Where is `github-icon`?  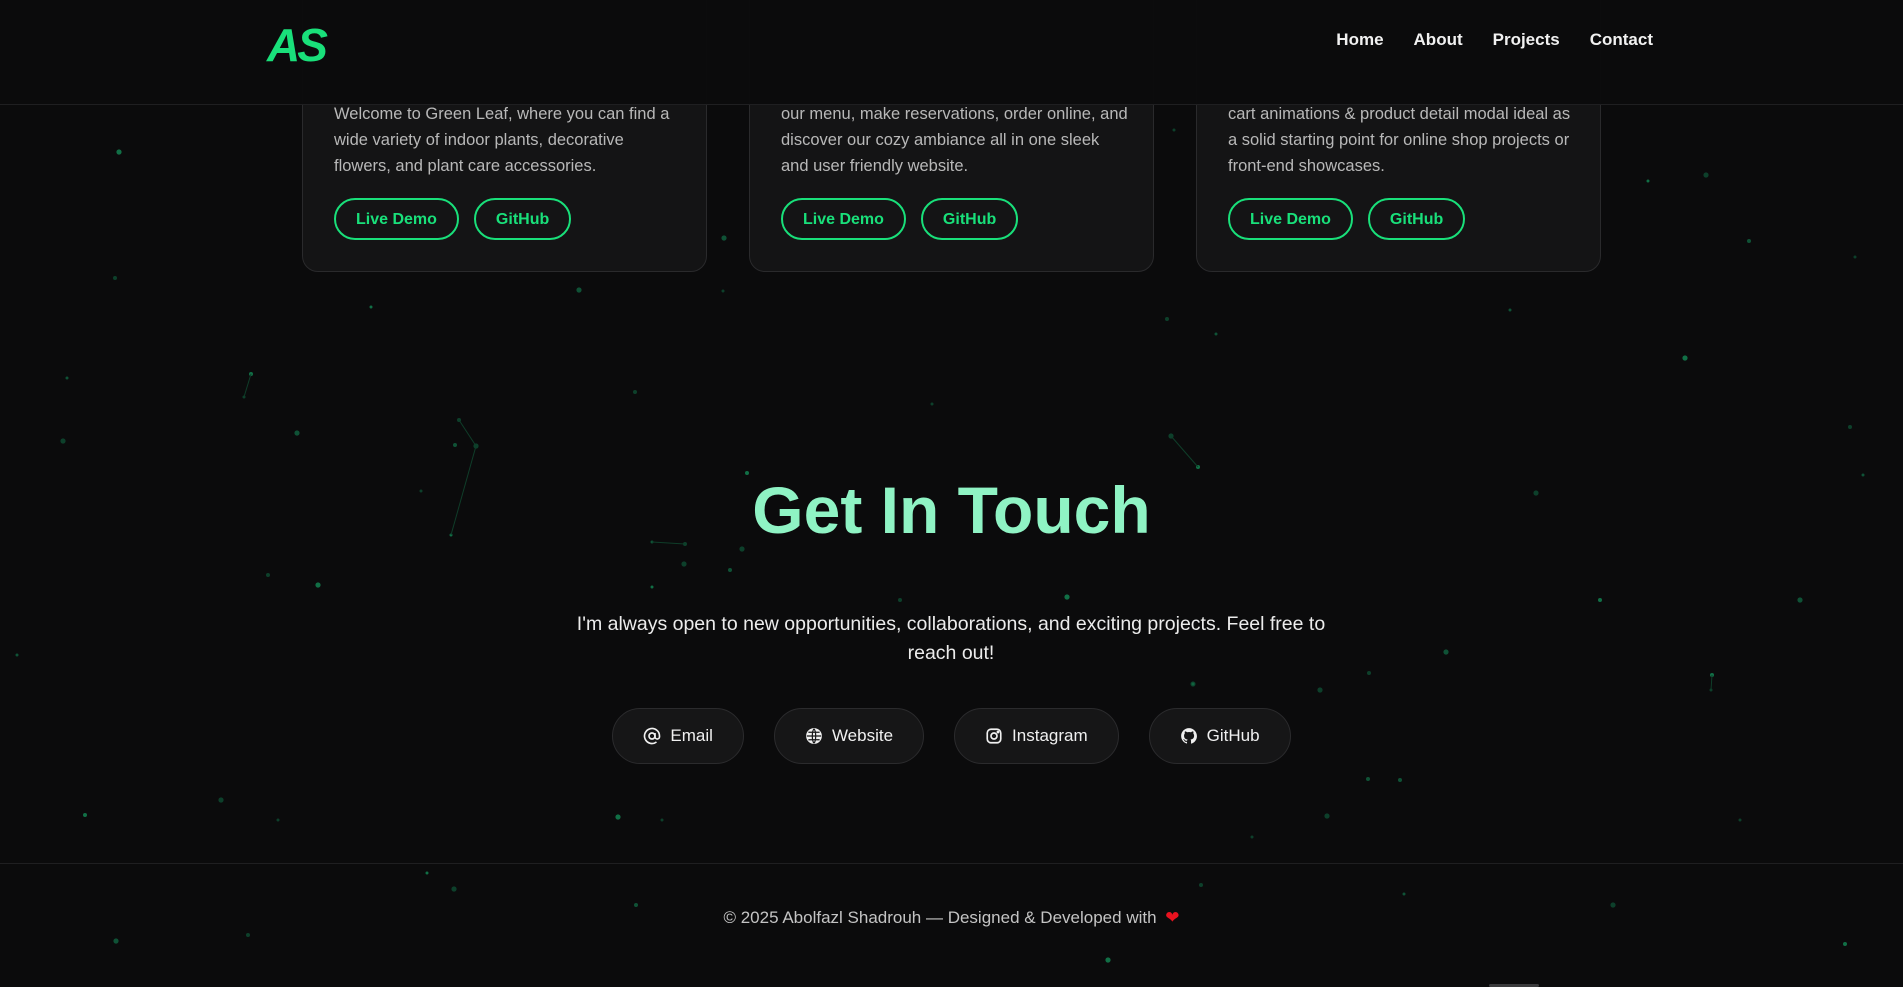
github-icon is located at coordinates (1189, 736).